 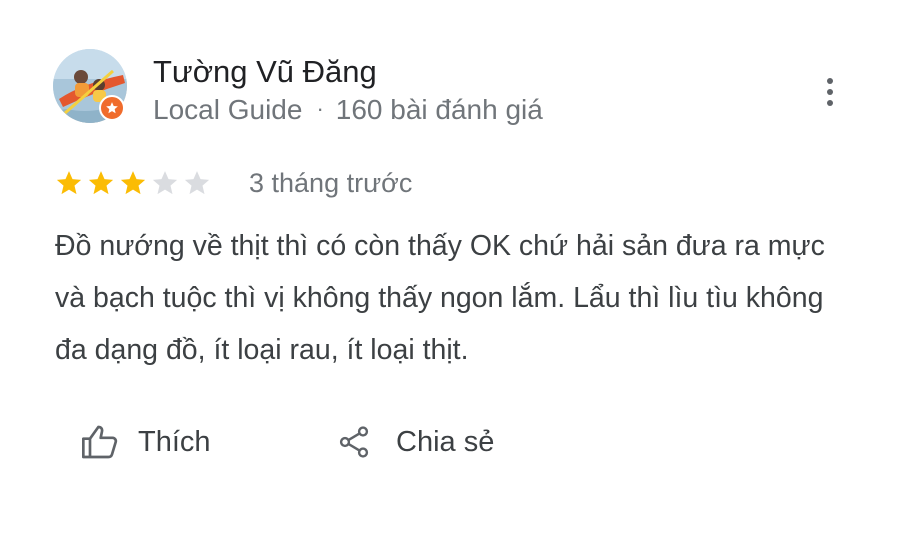 What do you see at coordinates (830, 81) in the screenshot?
I see `more-vert-icon` at bounding box center [830, 81].